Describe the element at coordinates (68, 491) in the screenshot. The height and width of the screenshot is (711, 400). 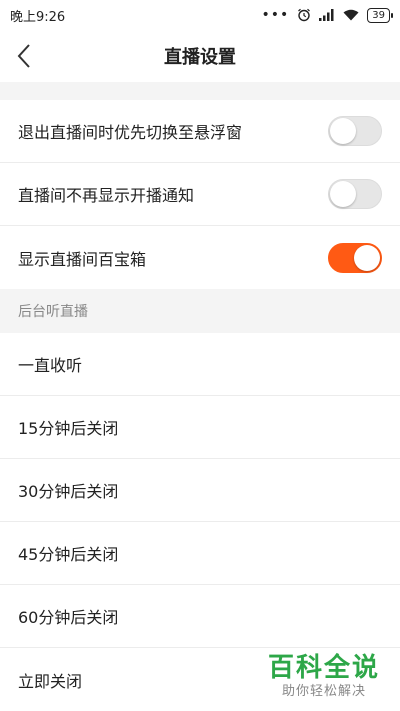
I see `option-label: 30分钟后关闭` at that location.